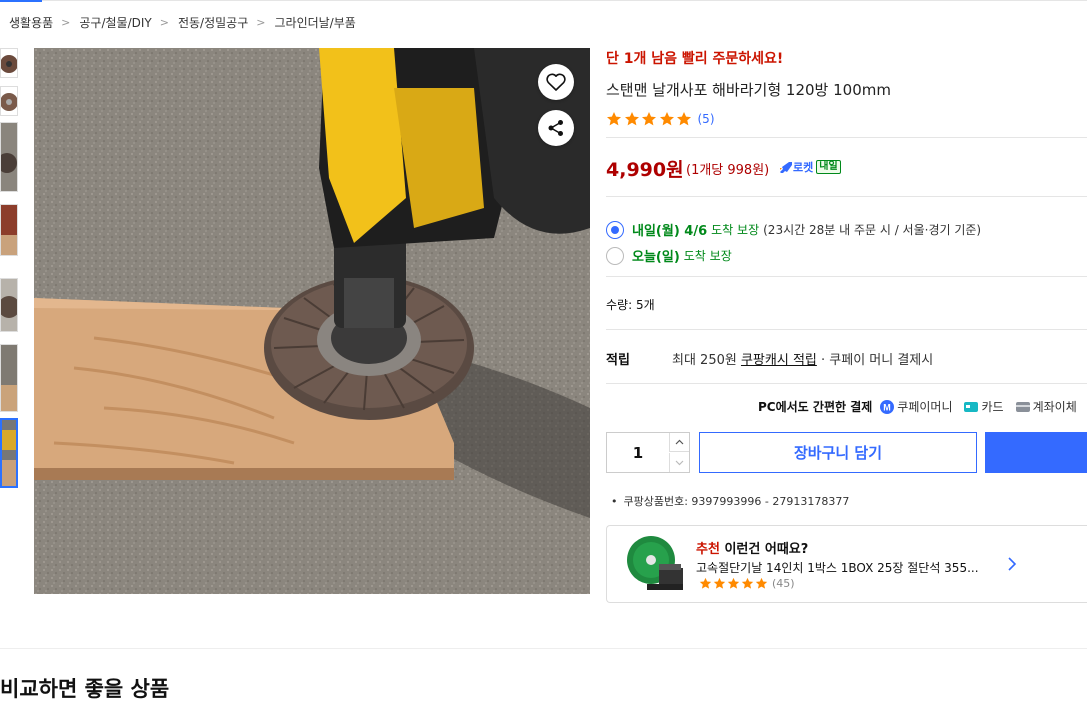  I want to click on wishlist-button, so click(556, 82).